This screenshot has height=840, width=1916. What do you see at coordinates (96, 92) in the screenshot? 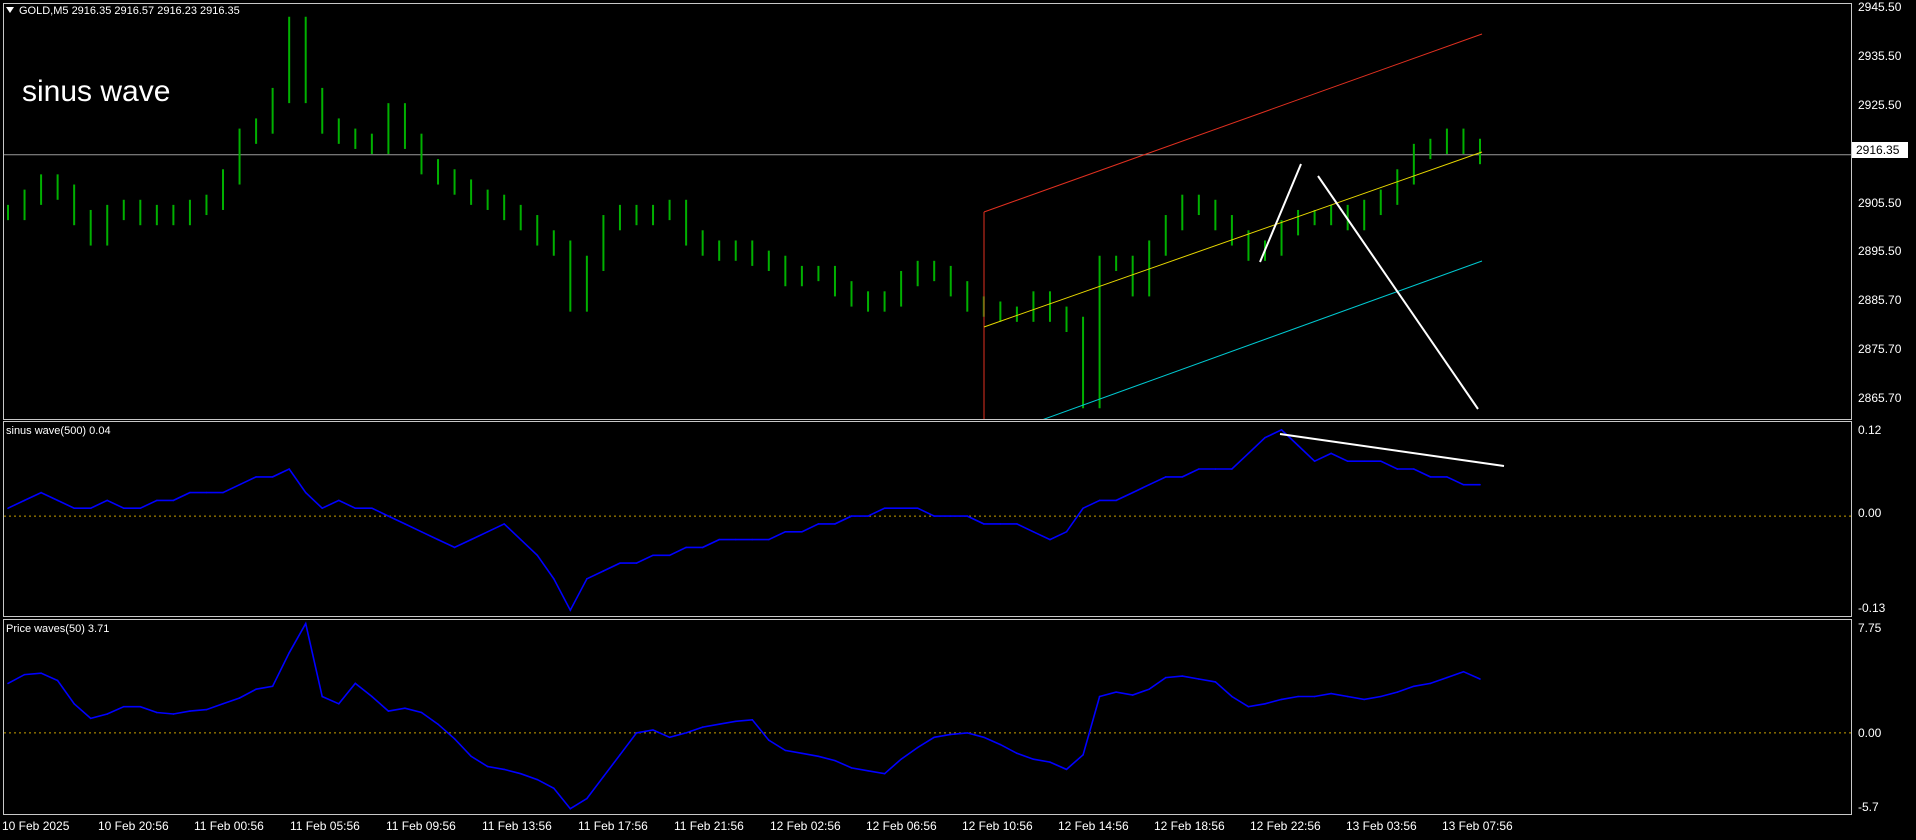
I see `chart-annotation-text: sinus wave` at bounding box center [96, 92].